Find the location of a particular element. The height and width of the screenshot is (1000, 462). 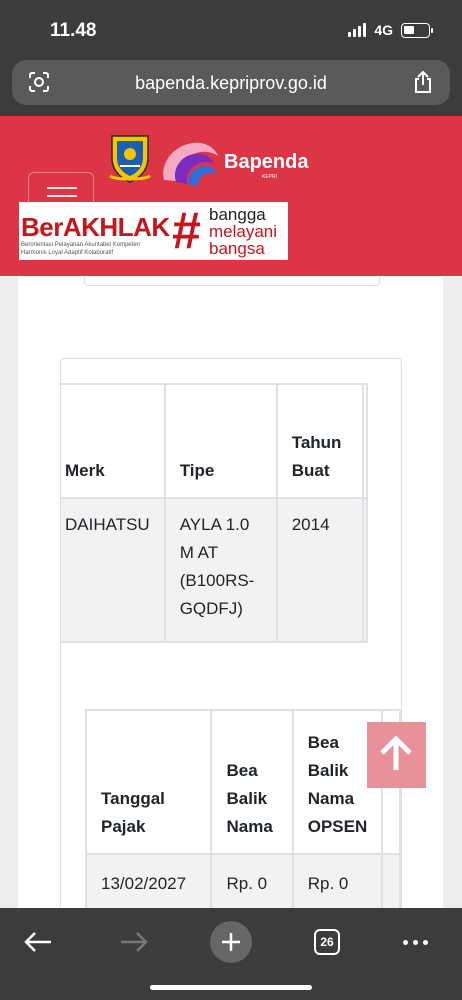

address-bar: bapenda.kepriprov.go.id is located at coordinates (231, 82).